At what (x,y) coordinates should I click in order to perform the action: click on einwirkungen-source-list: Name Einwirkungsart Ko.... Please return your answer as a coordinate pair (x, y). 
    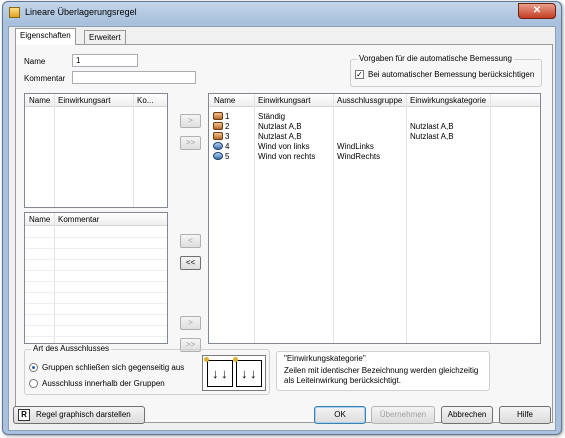
    Looking at the image, I should click on (96, 150).